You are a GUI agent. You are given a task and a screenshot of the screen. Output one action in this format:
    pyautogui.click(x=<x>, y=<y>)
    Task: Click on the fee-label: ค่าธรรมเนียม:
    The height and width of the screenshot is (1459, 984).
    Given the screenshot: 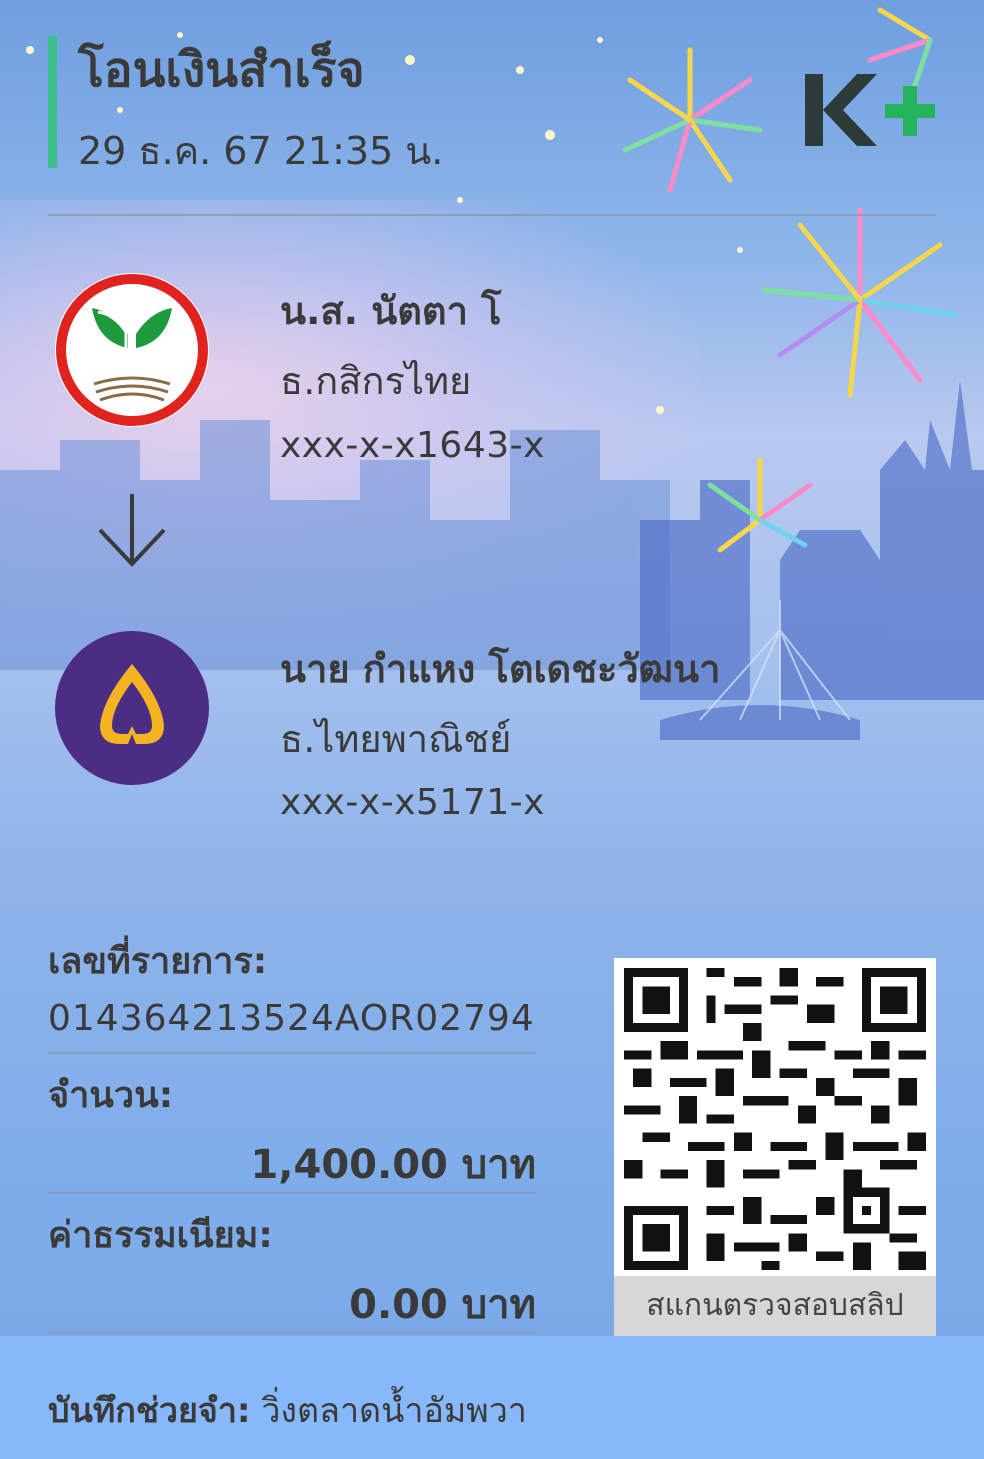 What is the action you would take?
    pyautogui.click(x=160, y=1235)
    